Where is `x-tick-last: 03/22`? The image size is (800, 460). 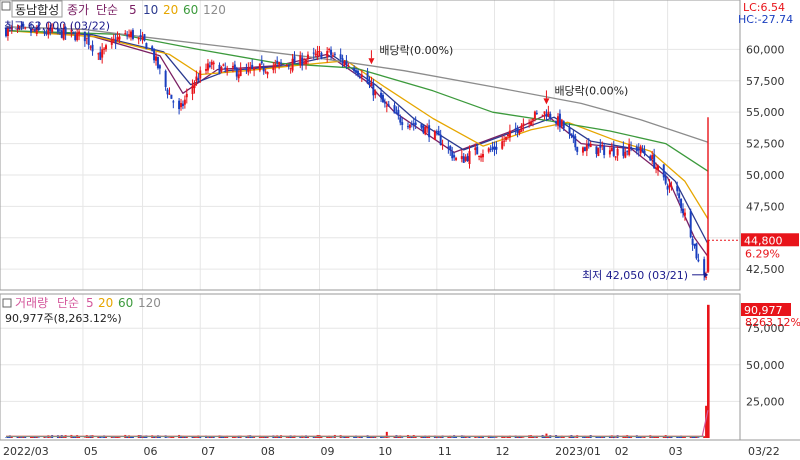 x-tick-last: 03/22 is located at coordinates (764, 451).